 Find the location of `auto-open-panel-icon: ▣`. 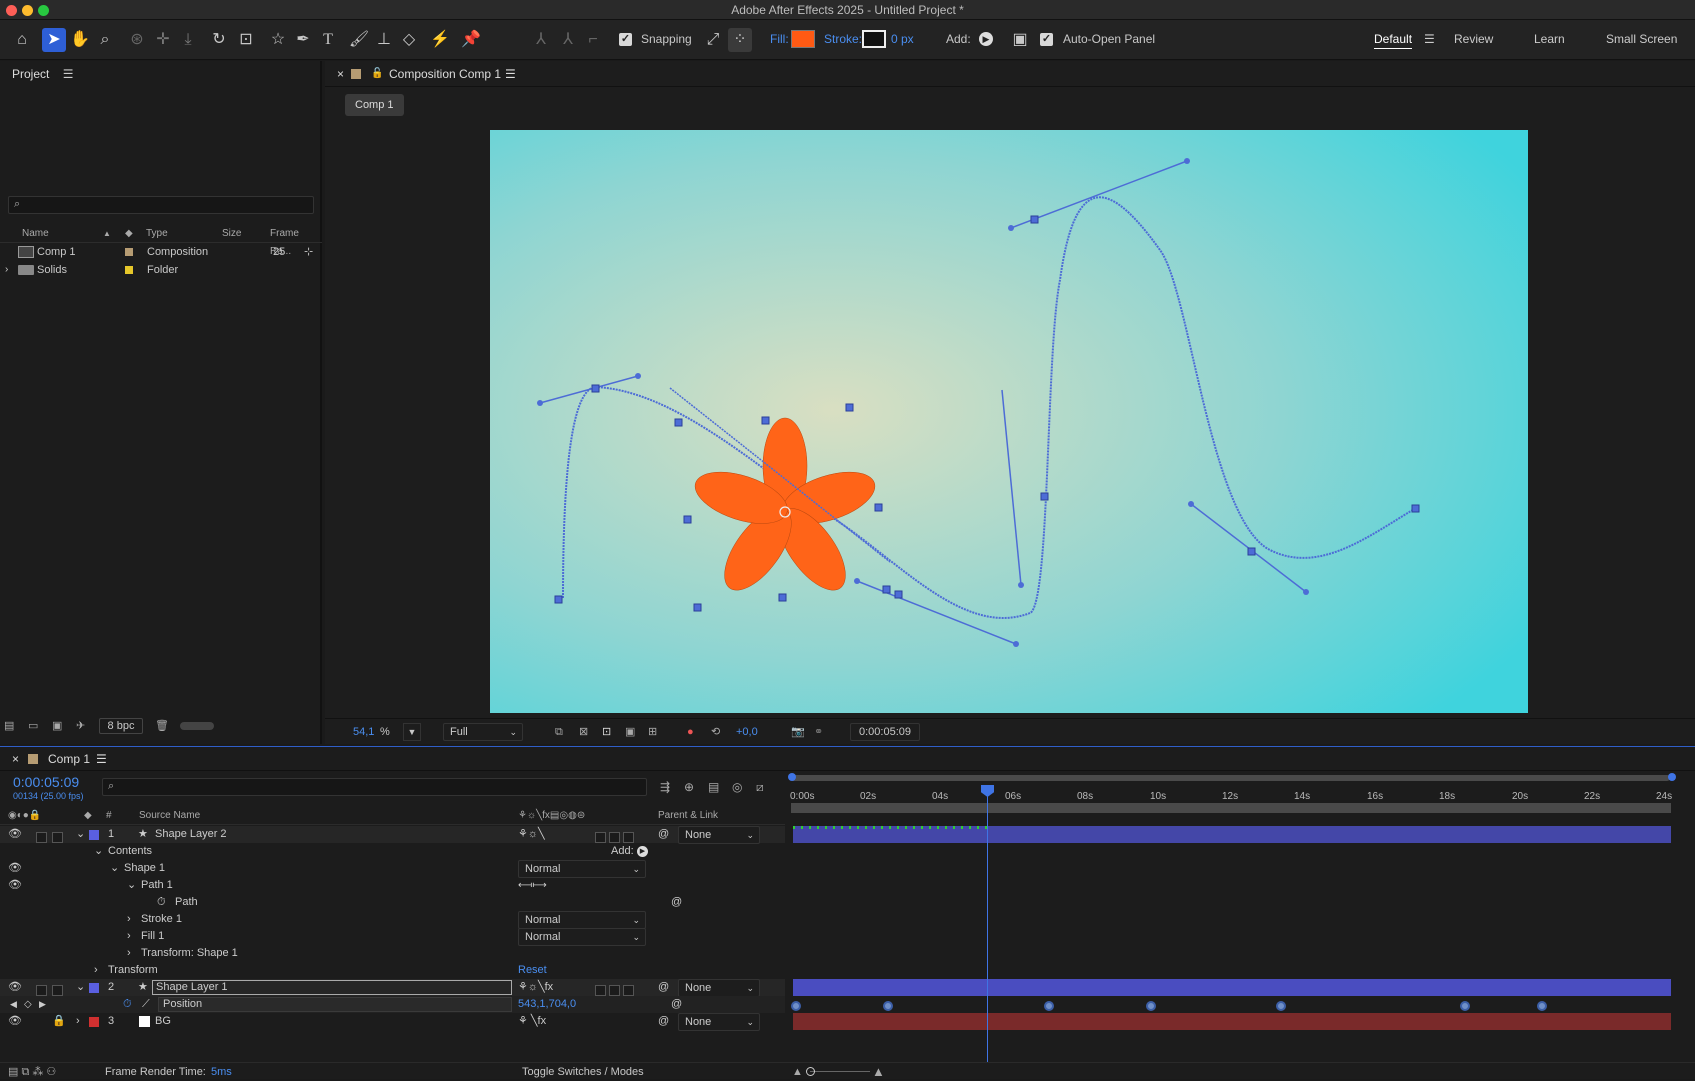

auto-open-panel-icon: ▣ is located at coordinates (1020, 40).